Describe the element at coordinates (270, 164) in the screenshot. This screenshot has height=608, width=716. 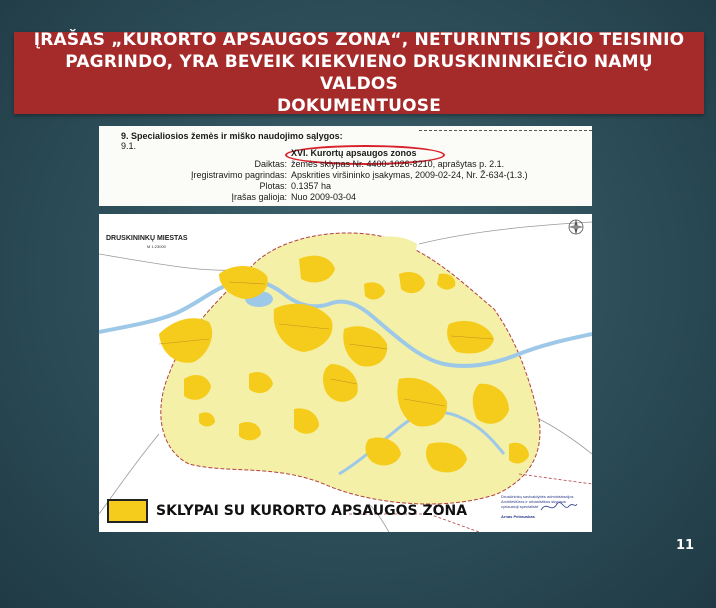
I see `document-row-label: Daiktas:` at that location.